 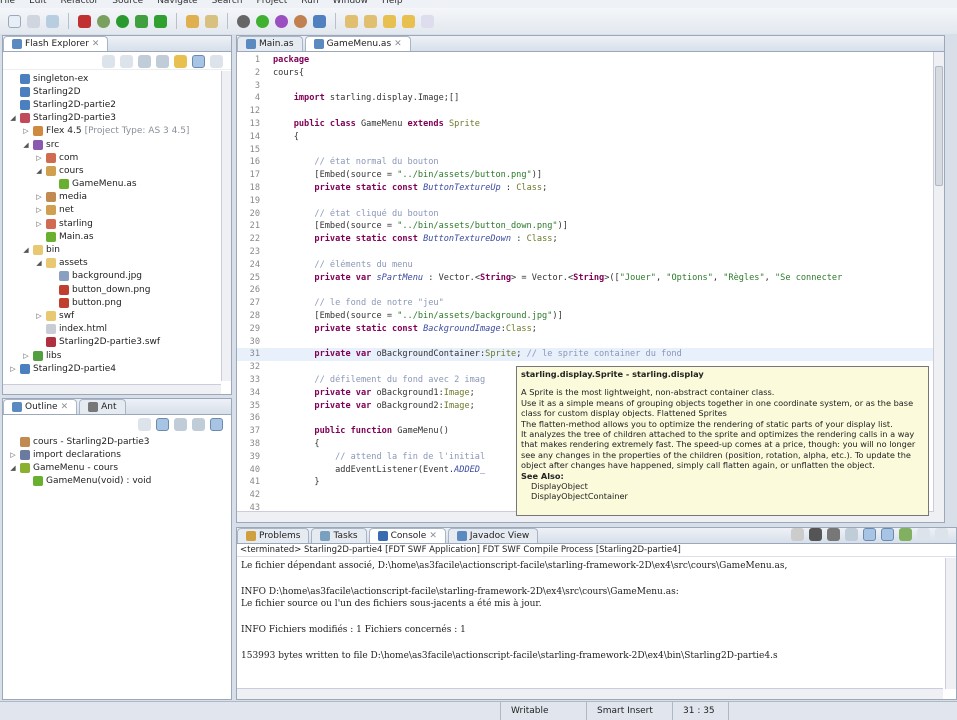 What do you see at coordinates (40, 406) in the screenshot?
I see `tab-outline: Outline ✕` at bounding box center [40, 406].